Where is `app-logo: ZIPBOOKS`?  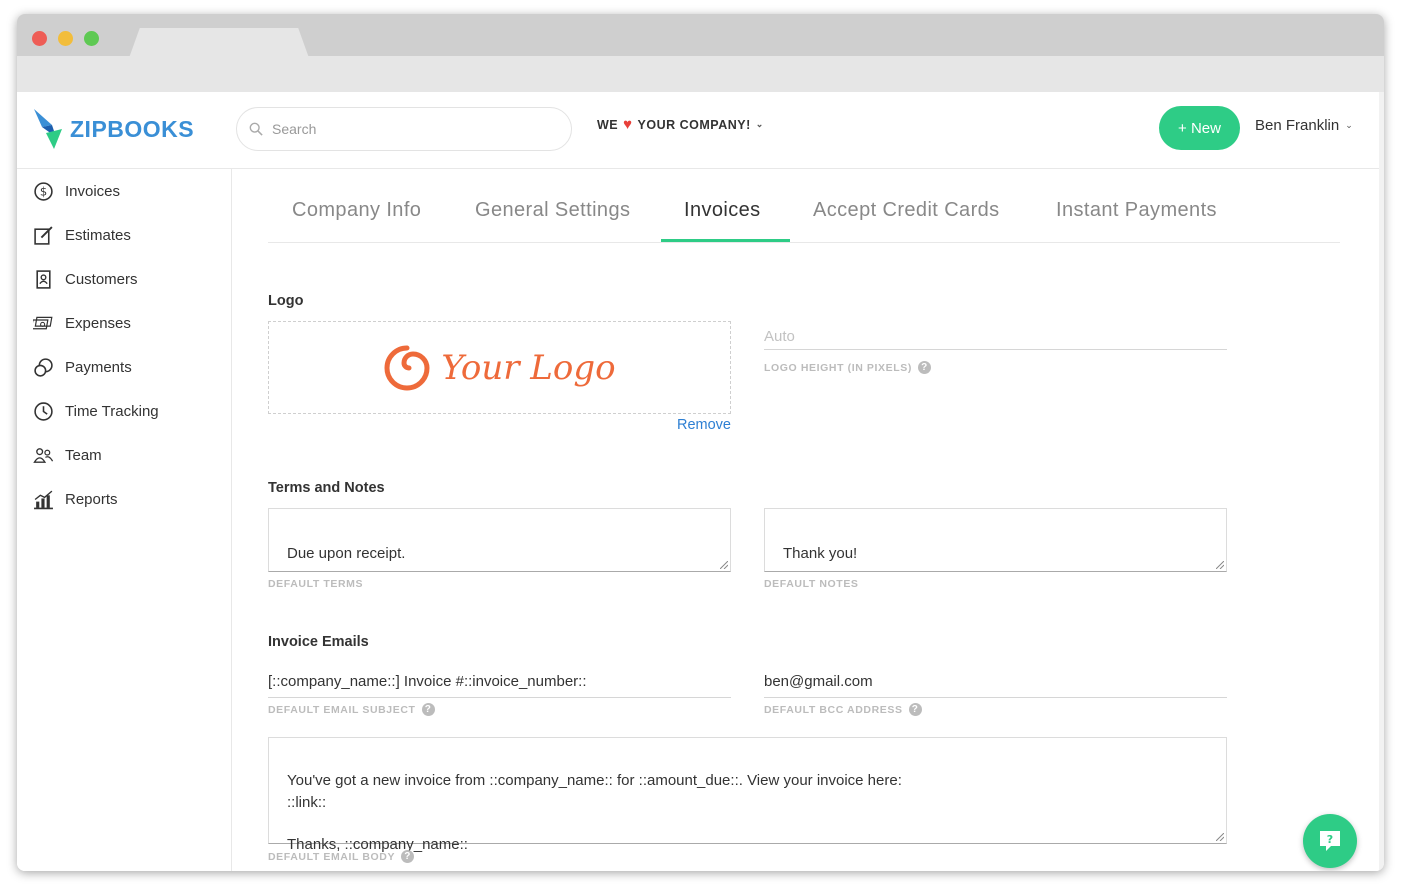
app-logo: ZIPBOOKS is located at coordinates (117, 129).